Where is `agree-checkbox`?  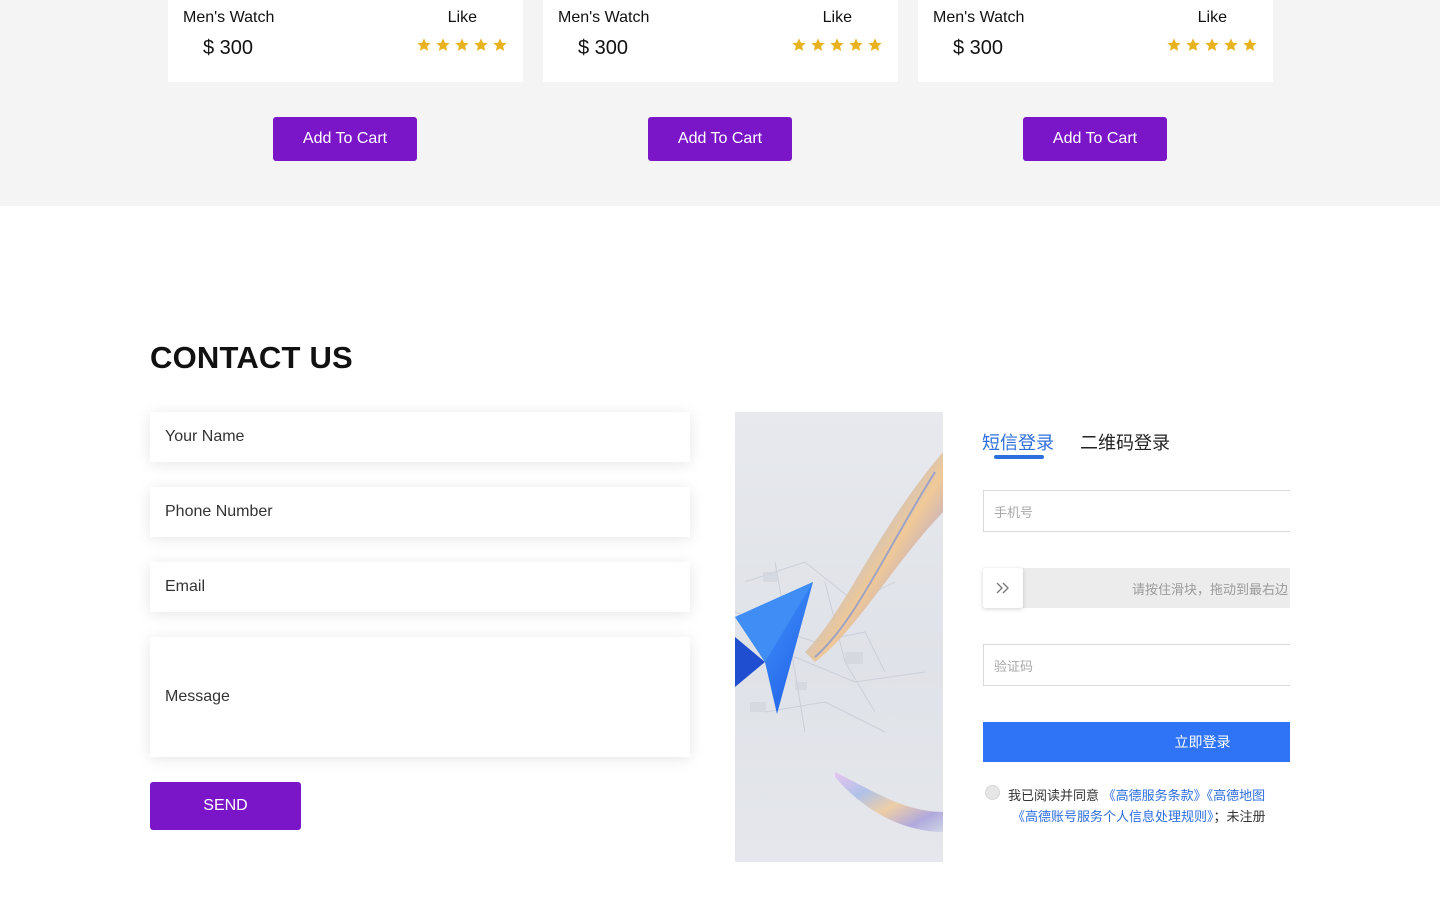 agree-checkbox is located at coordinates (992, 792).